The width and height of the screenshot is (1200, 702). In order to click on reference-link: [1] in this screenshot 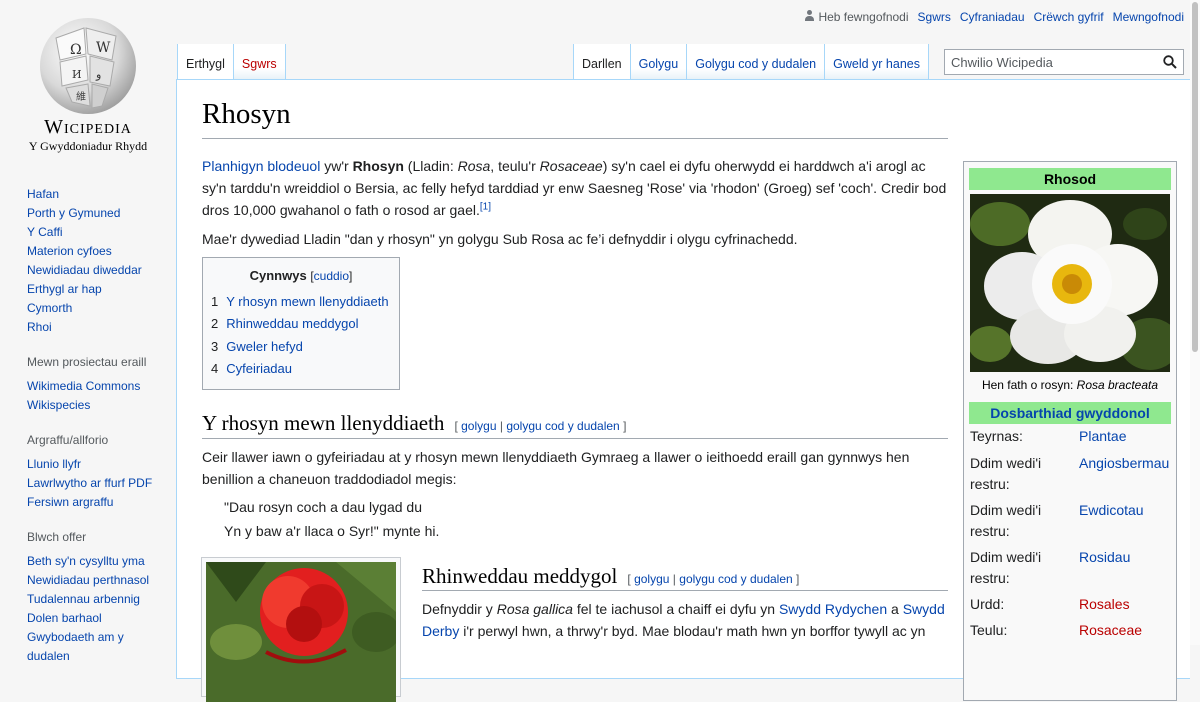, I will do `click(485, 206)`.